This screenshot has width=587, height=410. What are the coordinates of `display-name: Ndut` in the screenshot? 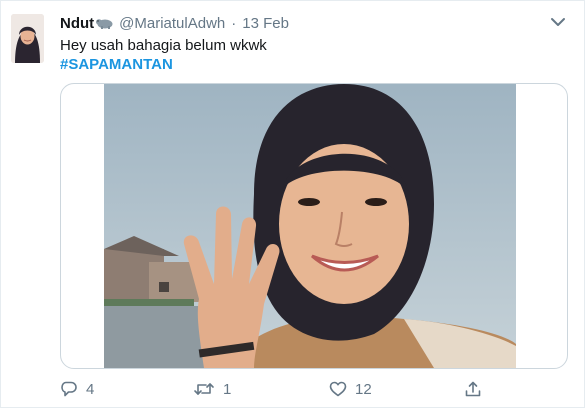 It's located at (77, 23).